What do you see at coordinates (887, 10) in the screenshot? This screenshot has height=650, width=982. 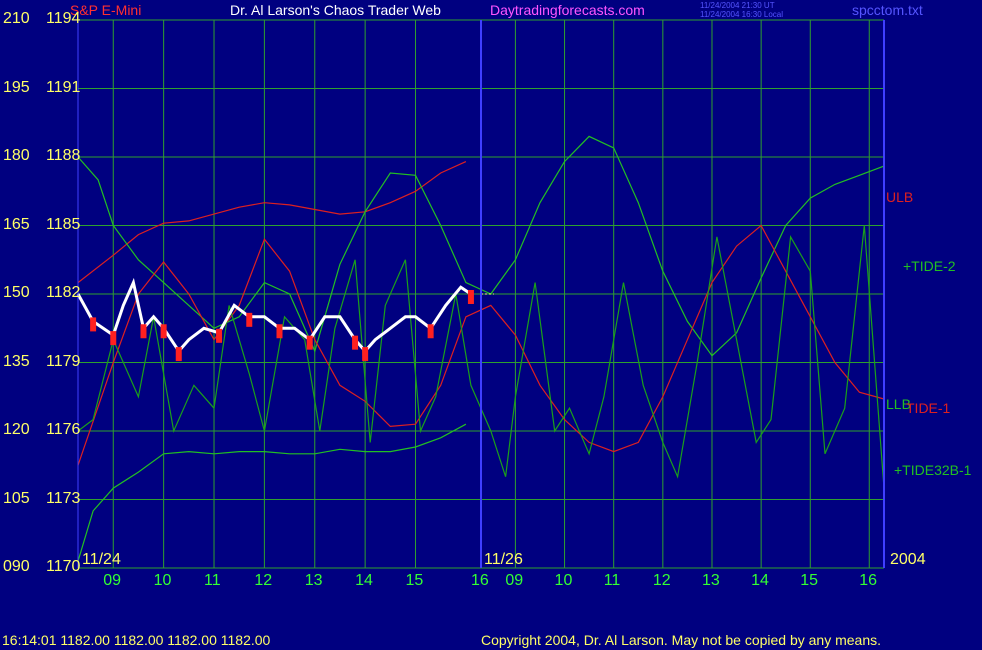 I see `filename-label: spcctom.txt` at bounding box center [887, 10].